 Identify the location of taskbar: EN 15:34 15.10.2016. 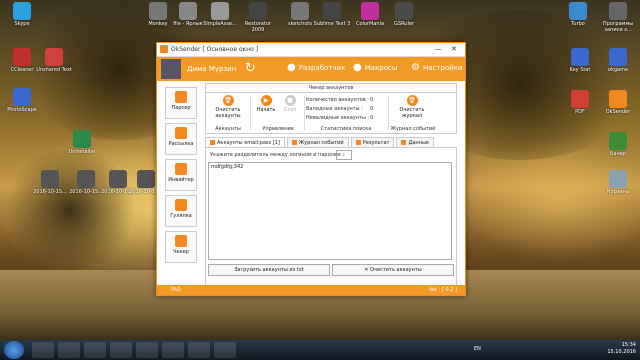
(320, 350).